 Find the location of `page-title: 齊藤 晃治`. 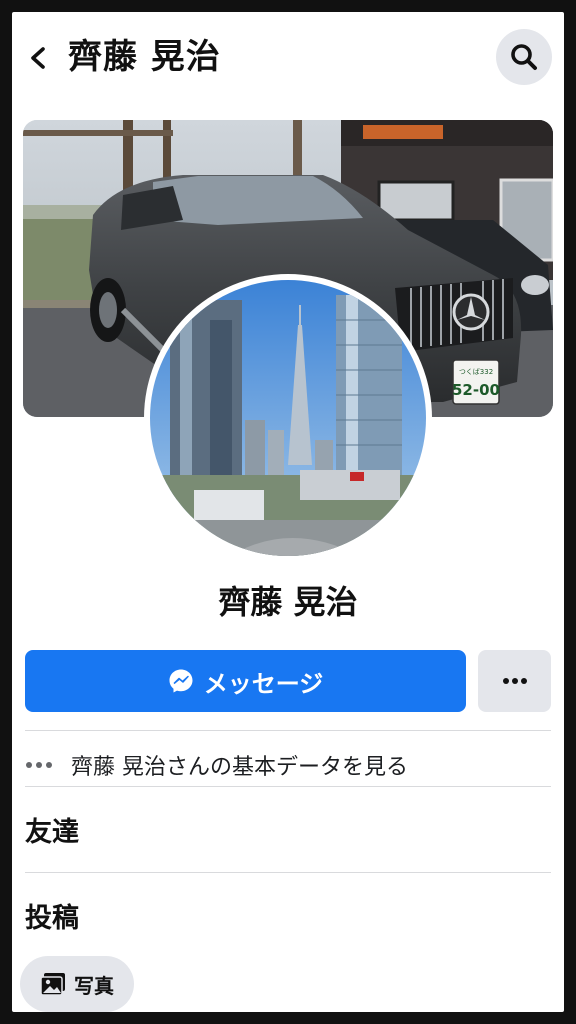

page-title: 齊藤 晃治 is located at coordinates (144, 57).